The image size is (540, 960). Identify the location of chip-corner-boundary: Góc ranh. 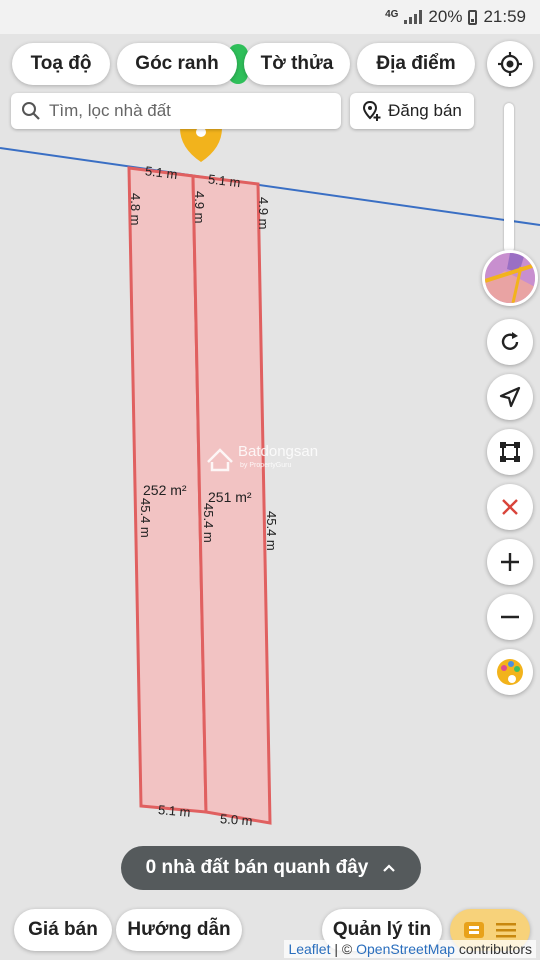
(177, 64).